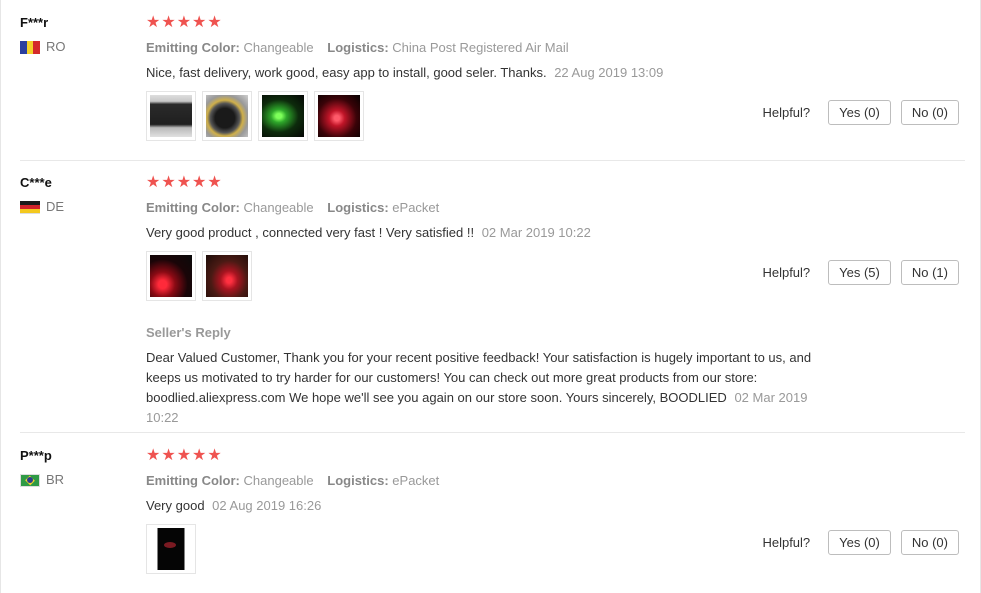 This screenshot has width=981, height=593. Describe the element at coordinates (75, 34) in the screenshot. I see `reviewer-info: F***r RO` at that location.